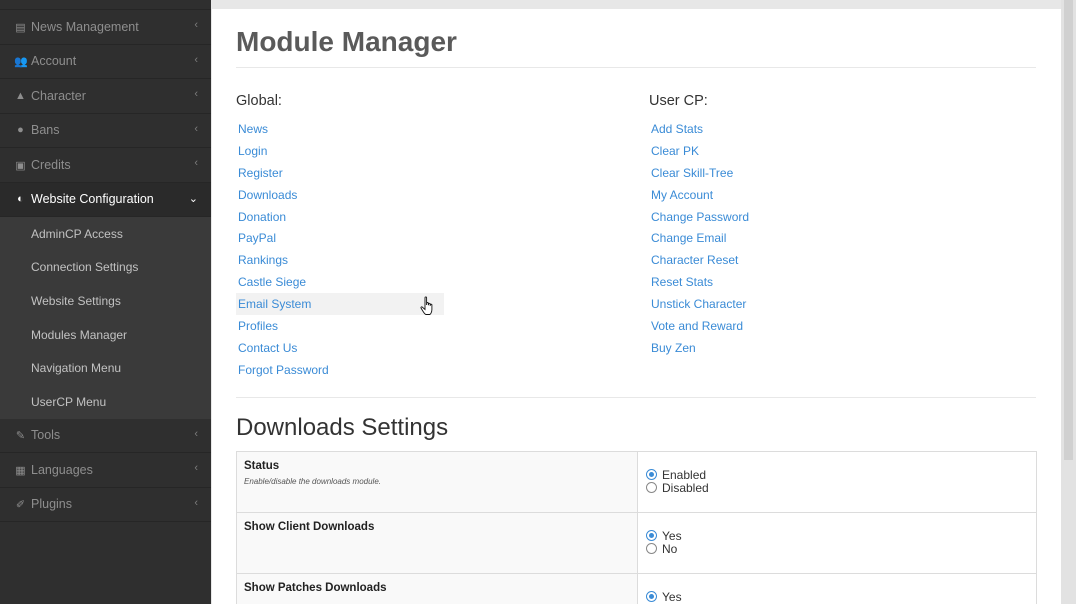 The width and height of the screenshot is (1076, 604). Describe the element at coordinates (193, 198) in the screenshot. I see `chevron-down-icon: ⌄` at that location.